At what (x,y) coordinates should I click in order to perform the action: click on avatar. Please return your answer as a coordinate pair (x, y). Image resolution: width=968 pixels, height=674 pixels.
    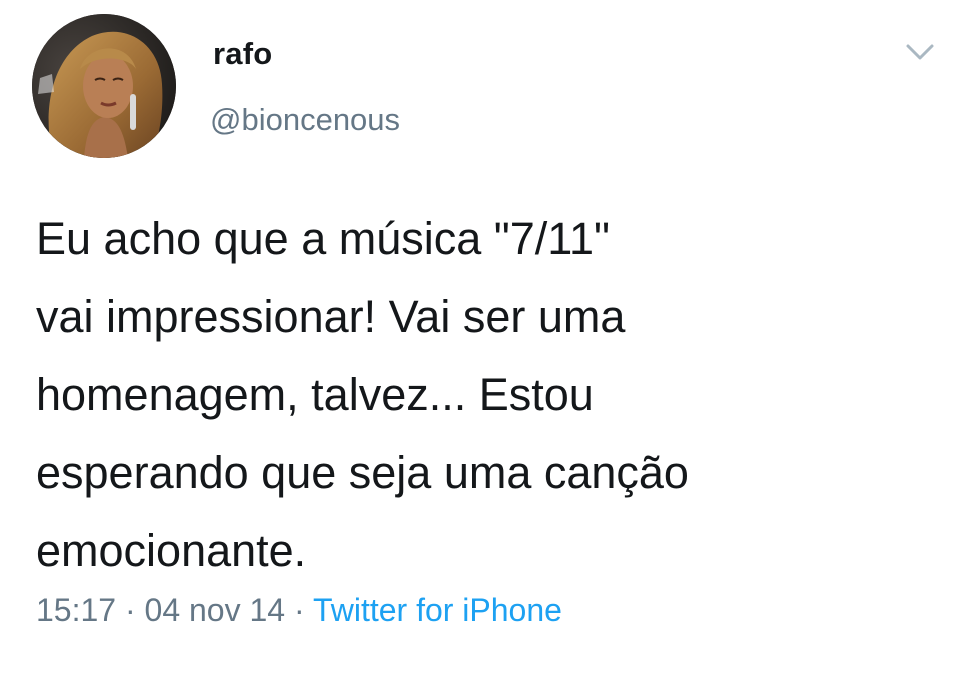
    Looking at the image, I should click on (104, 86).